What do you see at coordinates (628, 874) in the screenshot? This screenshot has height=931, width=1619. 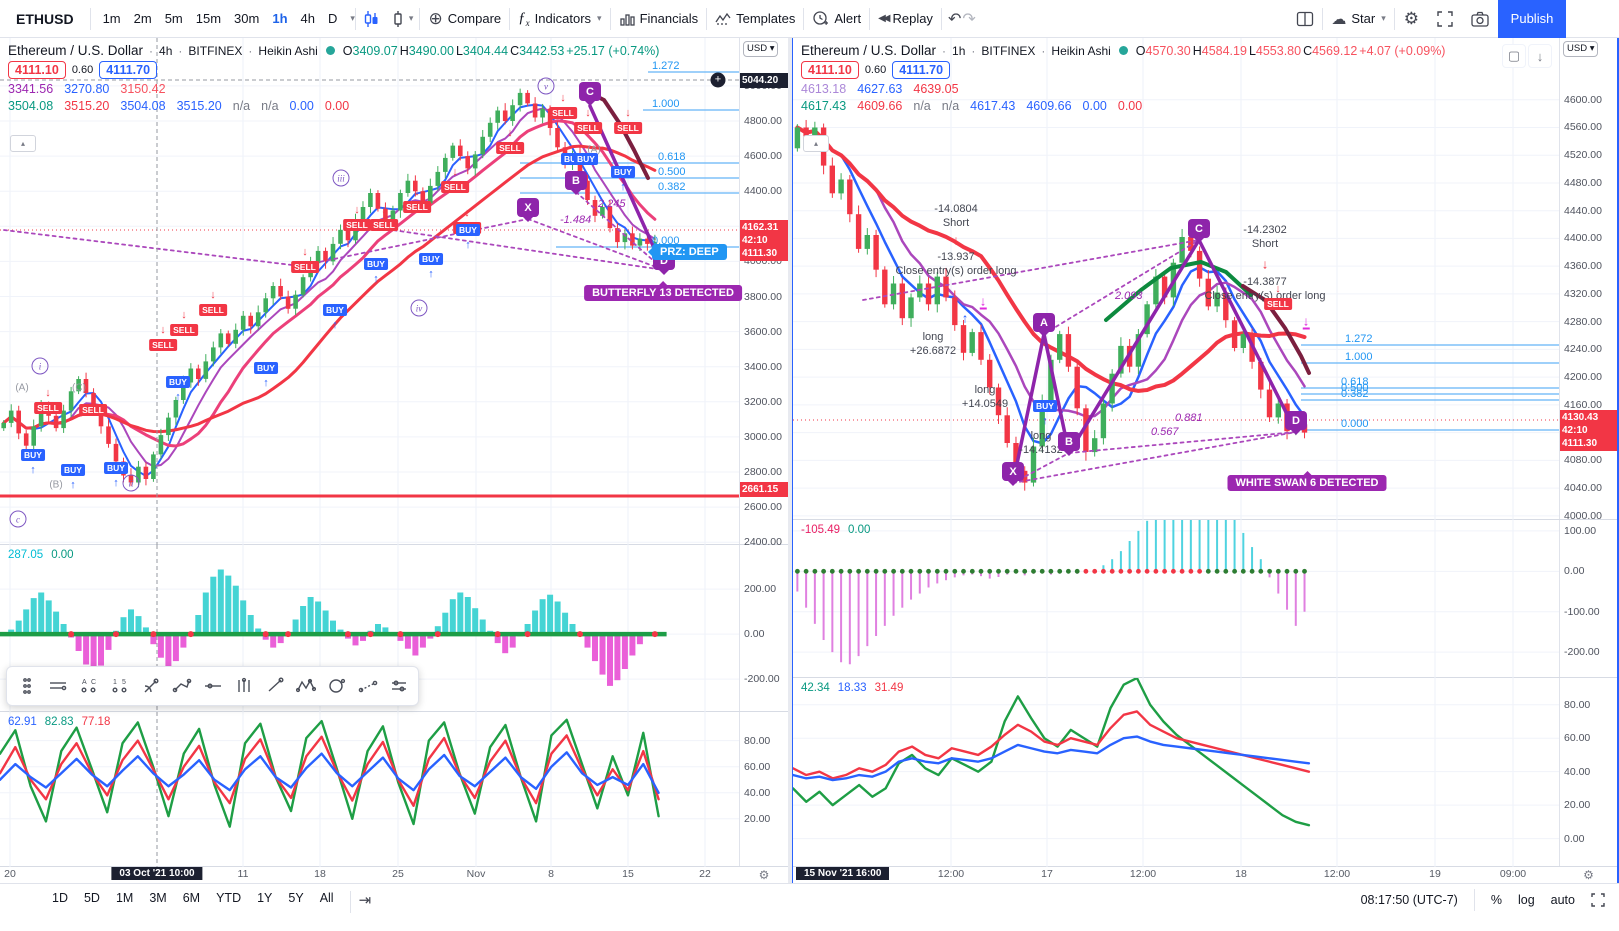 I see `time-tick: 15` at bounding box center [628, 874].